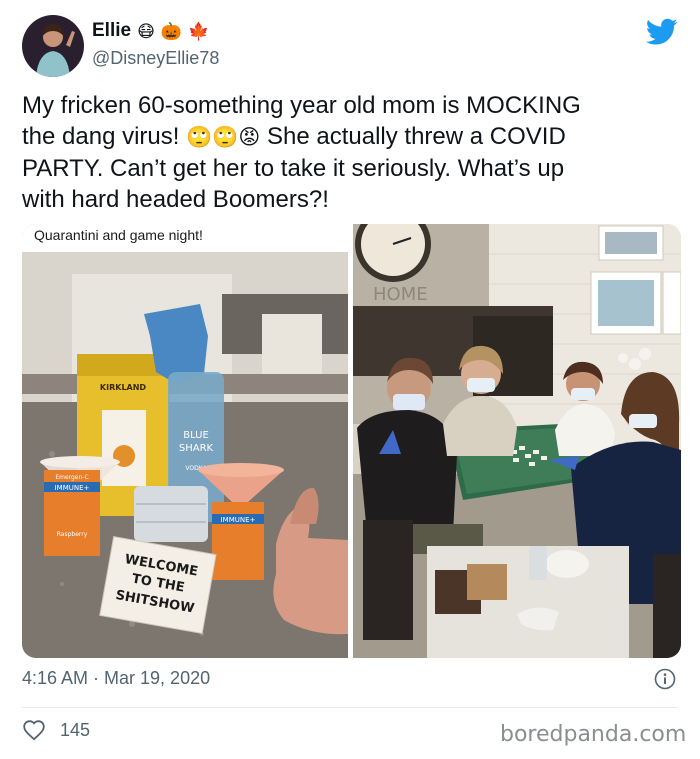  What do you see at coordinates (72, 534) in the screenshot?
I see `packet-flavor-left: Raspberry` at bounding box center [72, 534].